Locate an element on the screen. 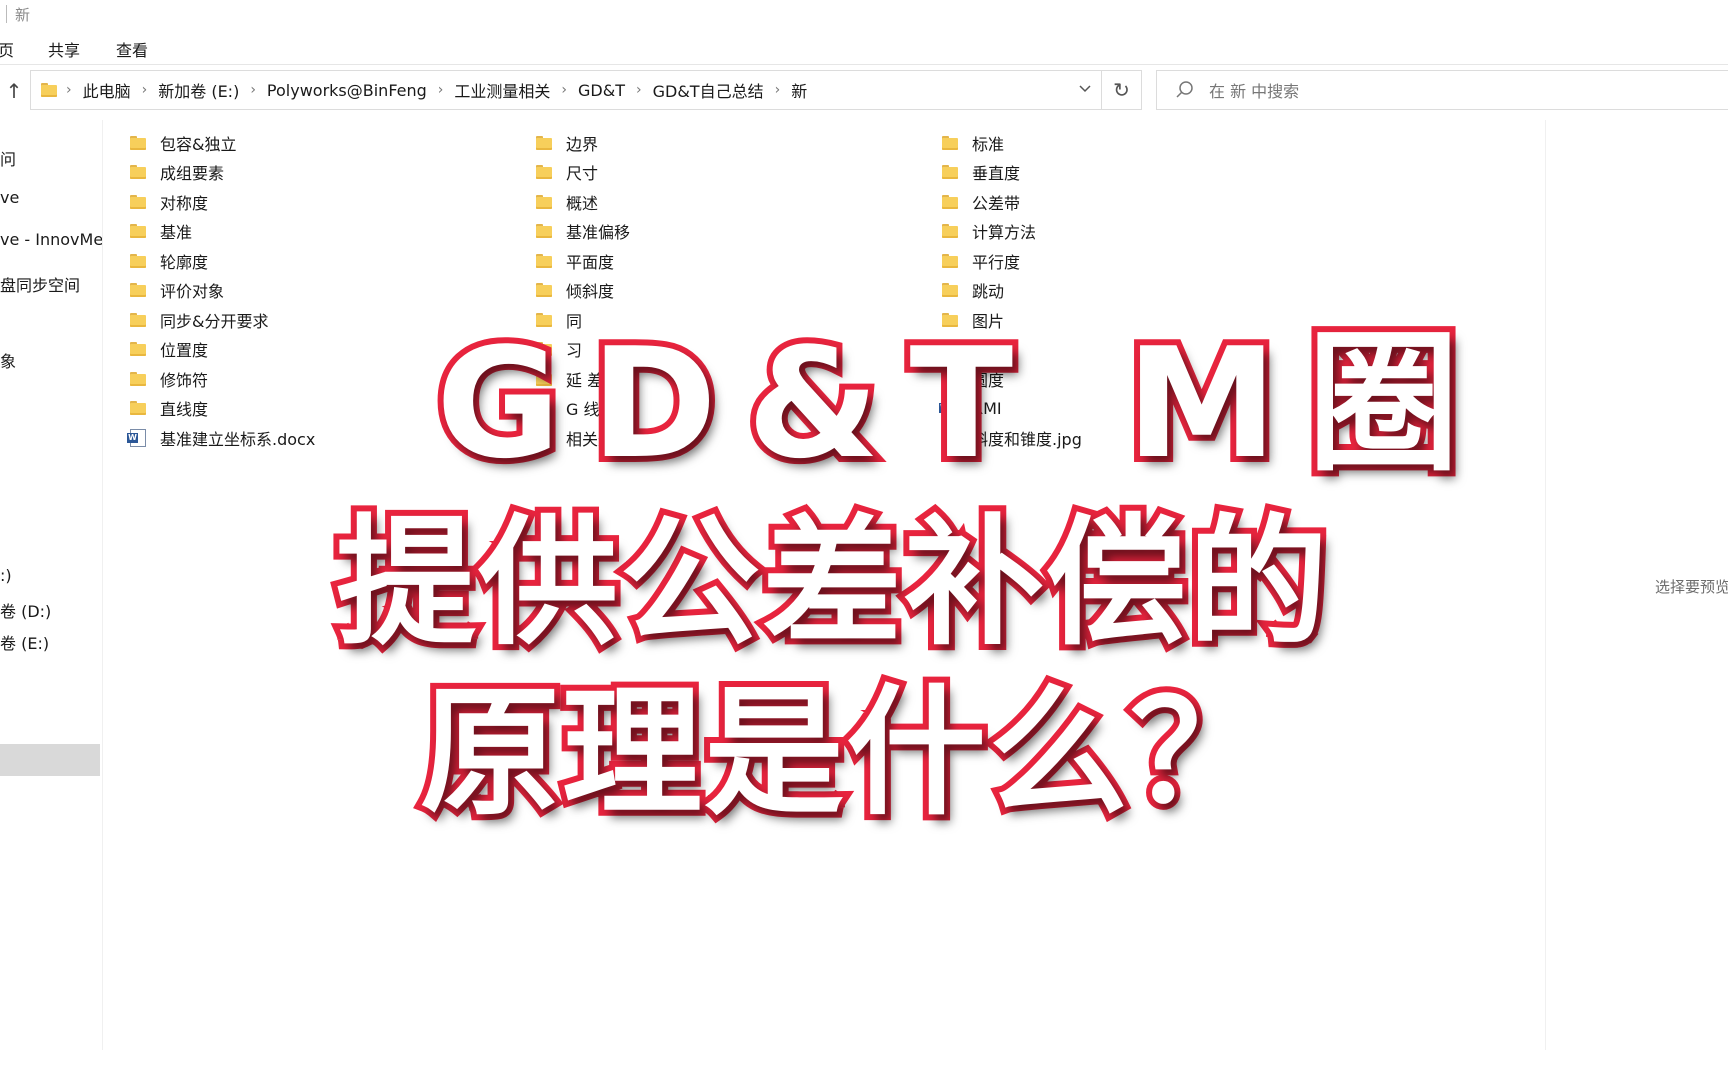  file-item: 同步&分开要求 is located at coordinates (222, 320).